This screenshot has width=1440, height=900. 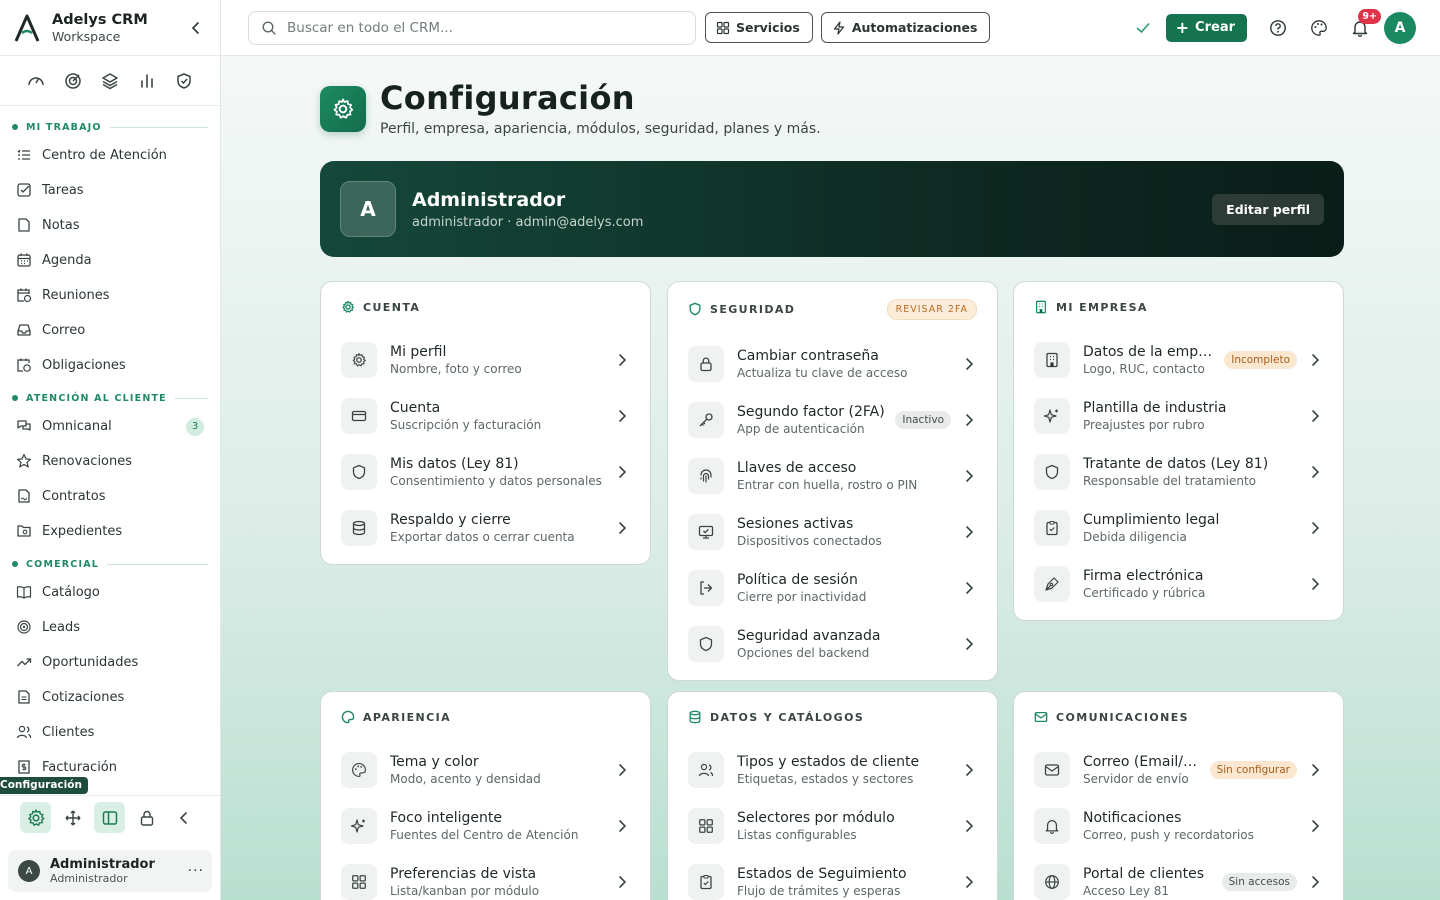 What do you see at coordinates (110, 732) in the screenshot?
I see `sidebar-item-clientes: Clientes` at bounding box center [110, 732].